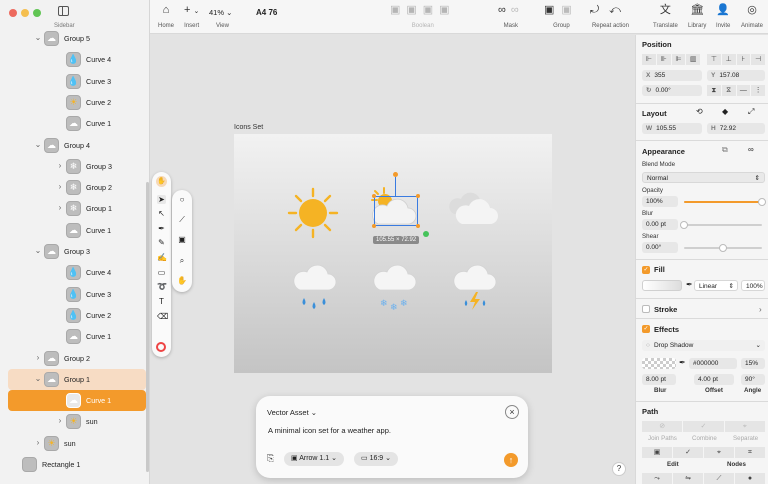  I want to click on fill-type-select: Linear ⇕, so click(716, 285).